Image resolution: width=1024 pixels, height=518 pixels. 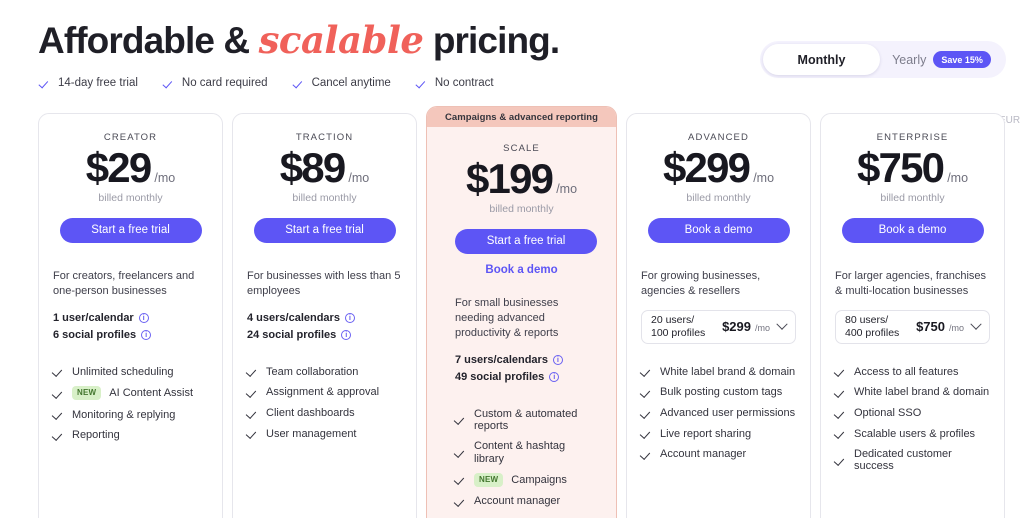 What do you see at coordinates (521, 270) in the screenshot?
I see `book-a-demo-link: Book a demo` at bounding box center [521, 270].